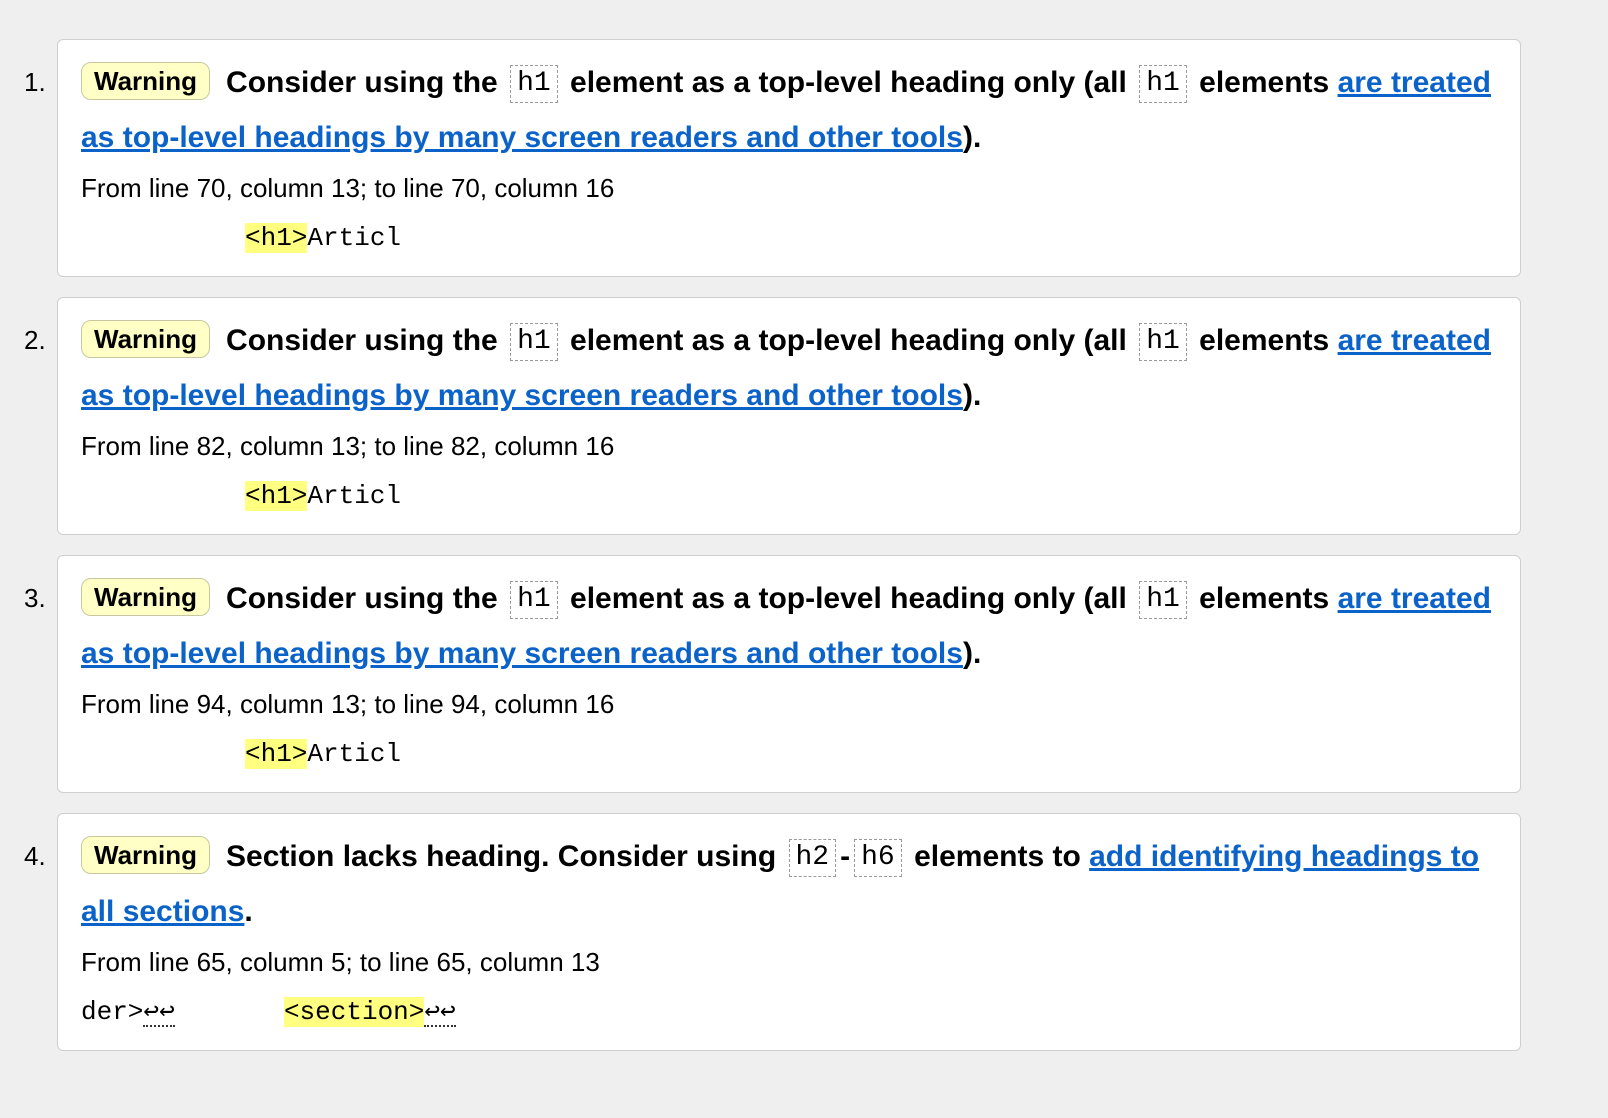 This screenshot has height=1118, width=1608. Describe the element at coordinates (35, 598) in the screenshot. I see `message-number: 3.` at that location.